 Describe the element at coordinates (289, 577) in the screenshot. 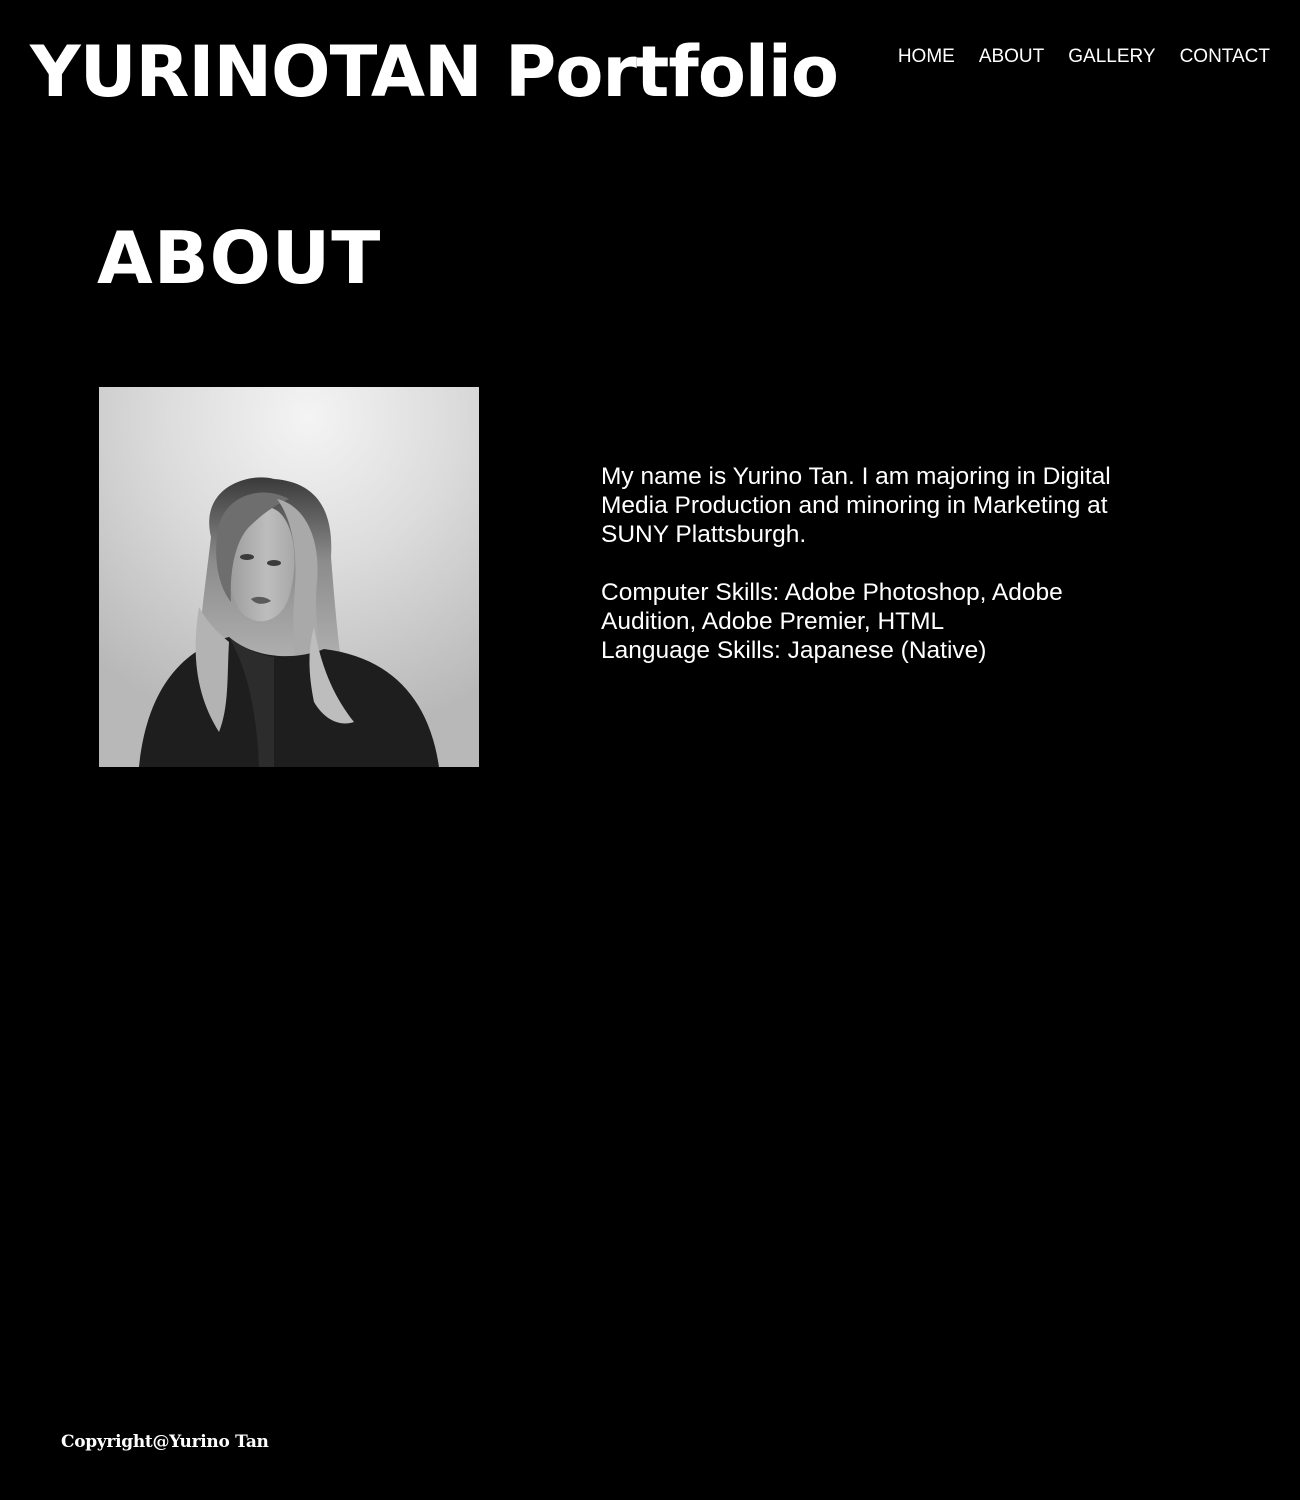

I see `portrait-photo` at that location.